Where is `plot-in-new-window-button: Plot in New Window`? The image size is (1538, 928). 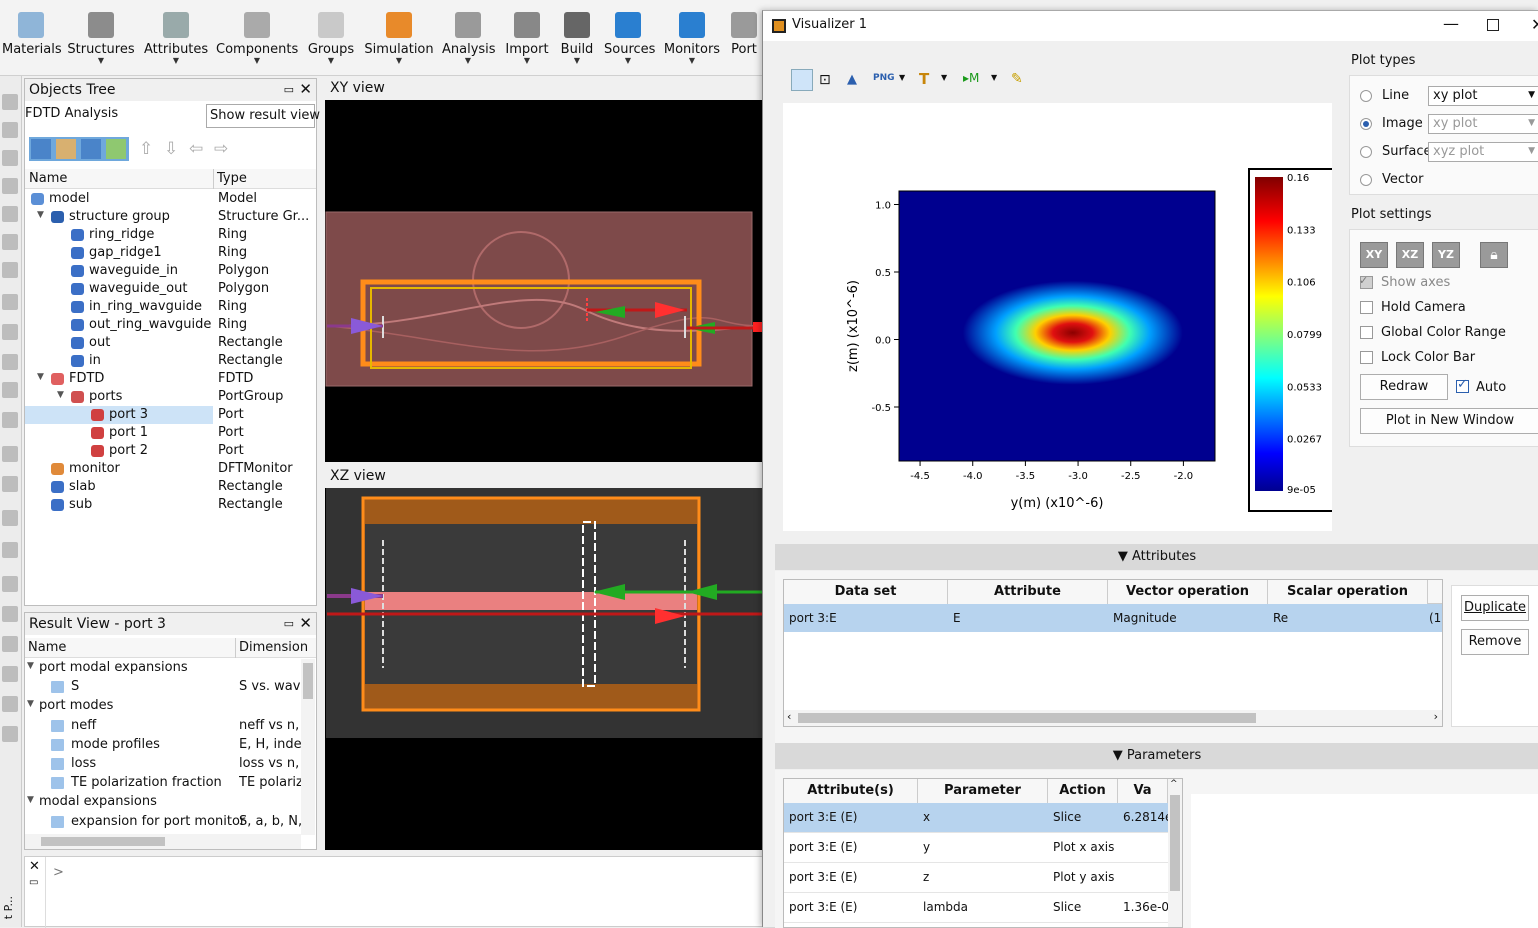 plot-in-new-window-button: Plot in New Window is located at coordinates (1449, 421).